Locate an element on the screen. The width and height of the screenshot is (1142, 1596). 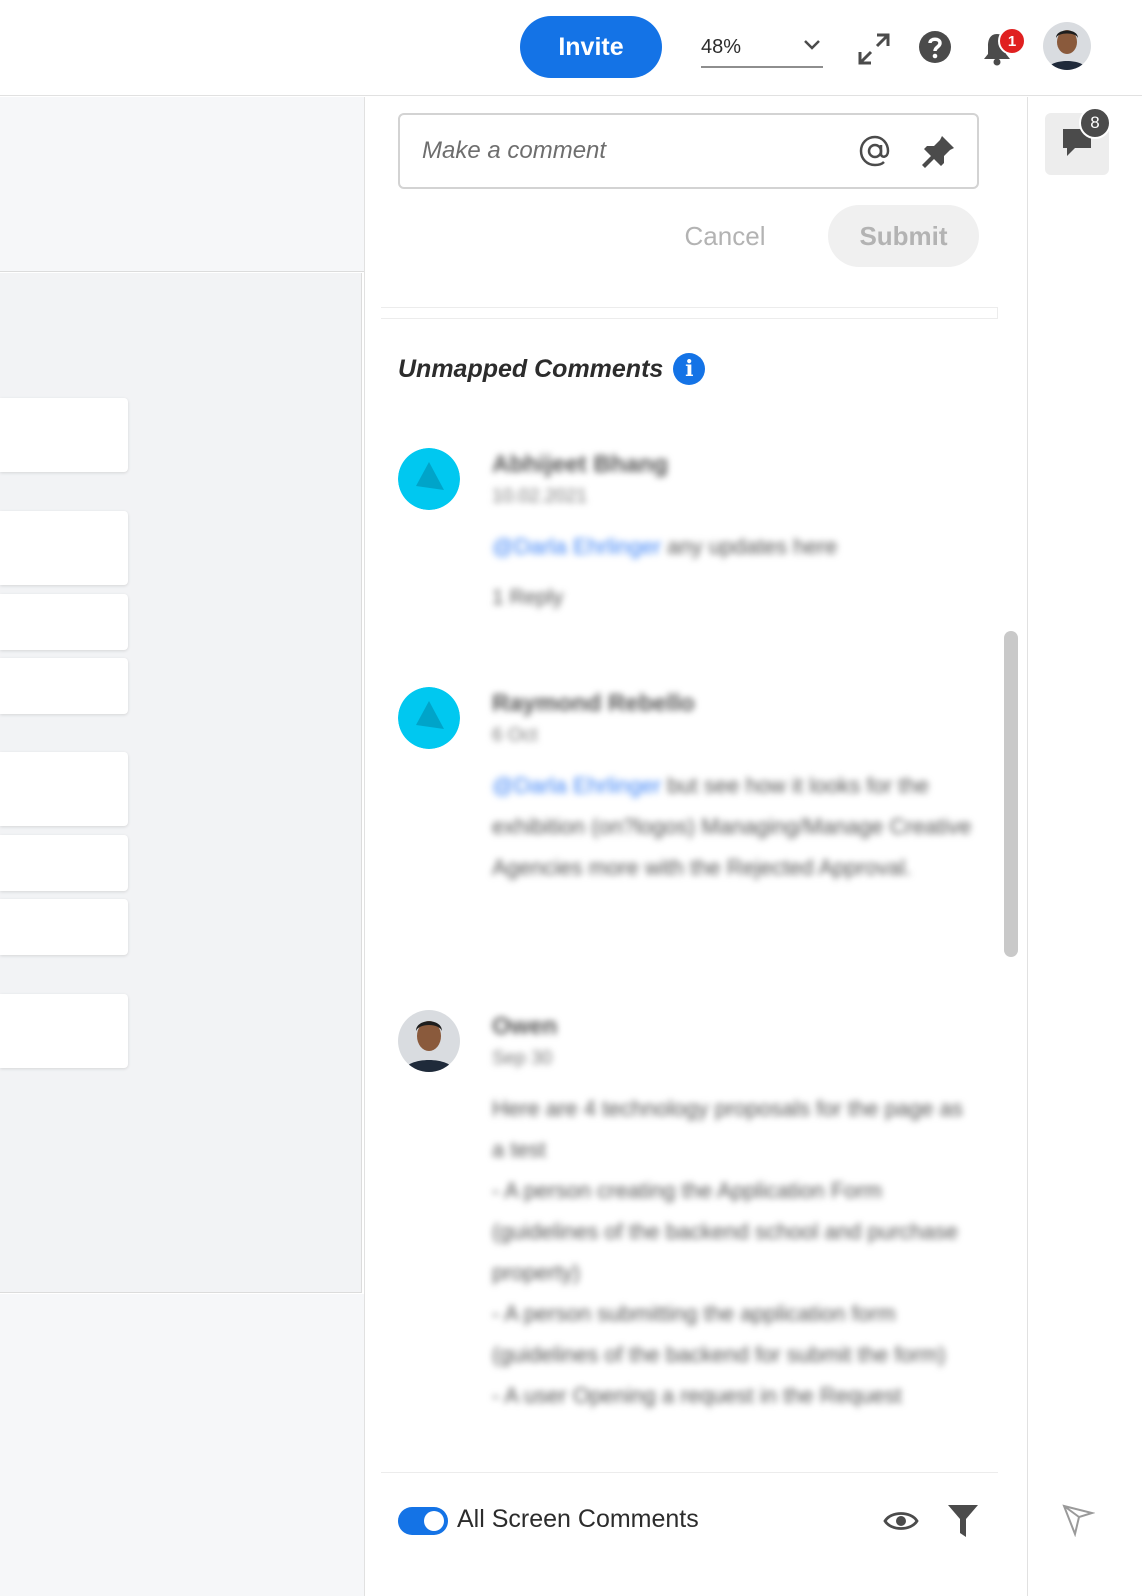
comment-author: Abhijeet Bhang is located at coordinates (580, 464).